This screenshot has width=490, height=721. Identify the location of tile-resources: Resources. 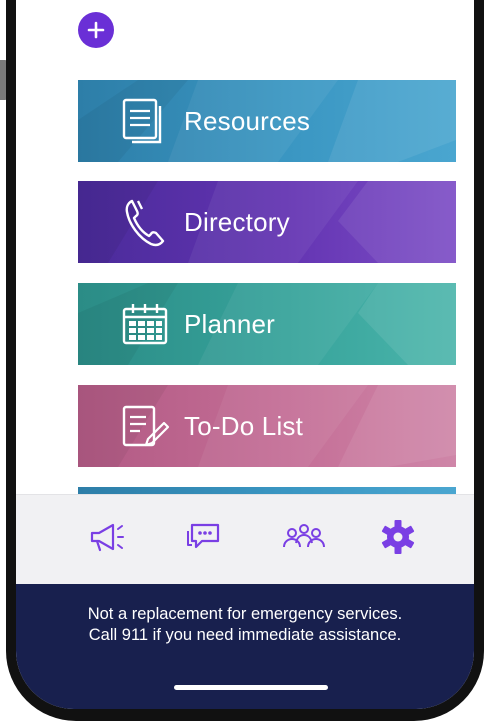
(267, 121).